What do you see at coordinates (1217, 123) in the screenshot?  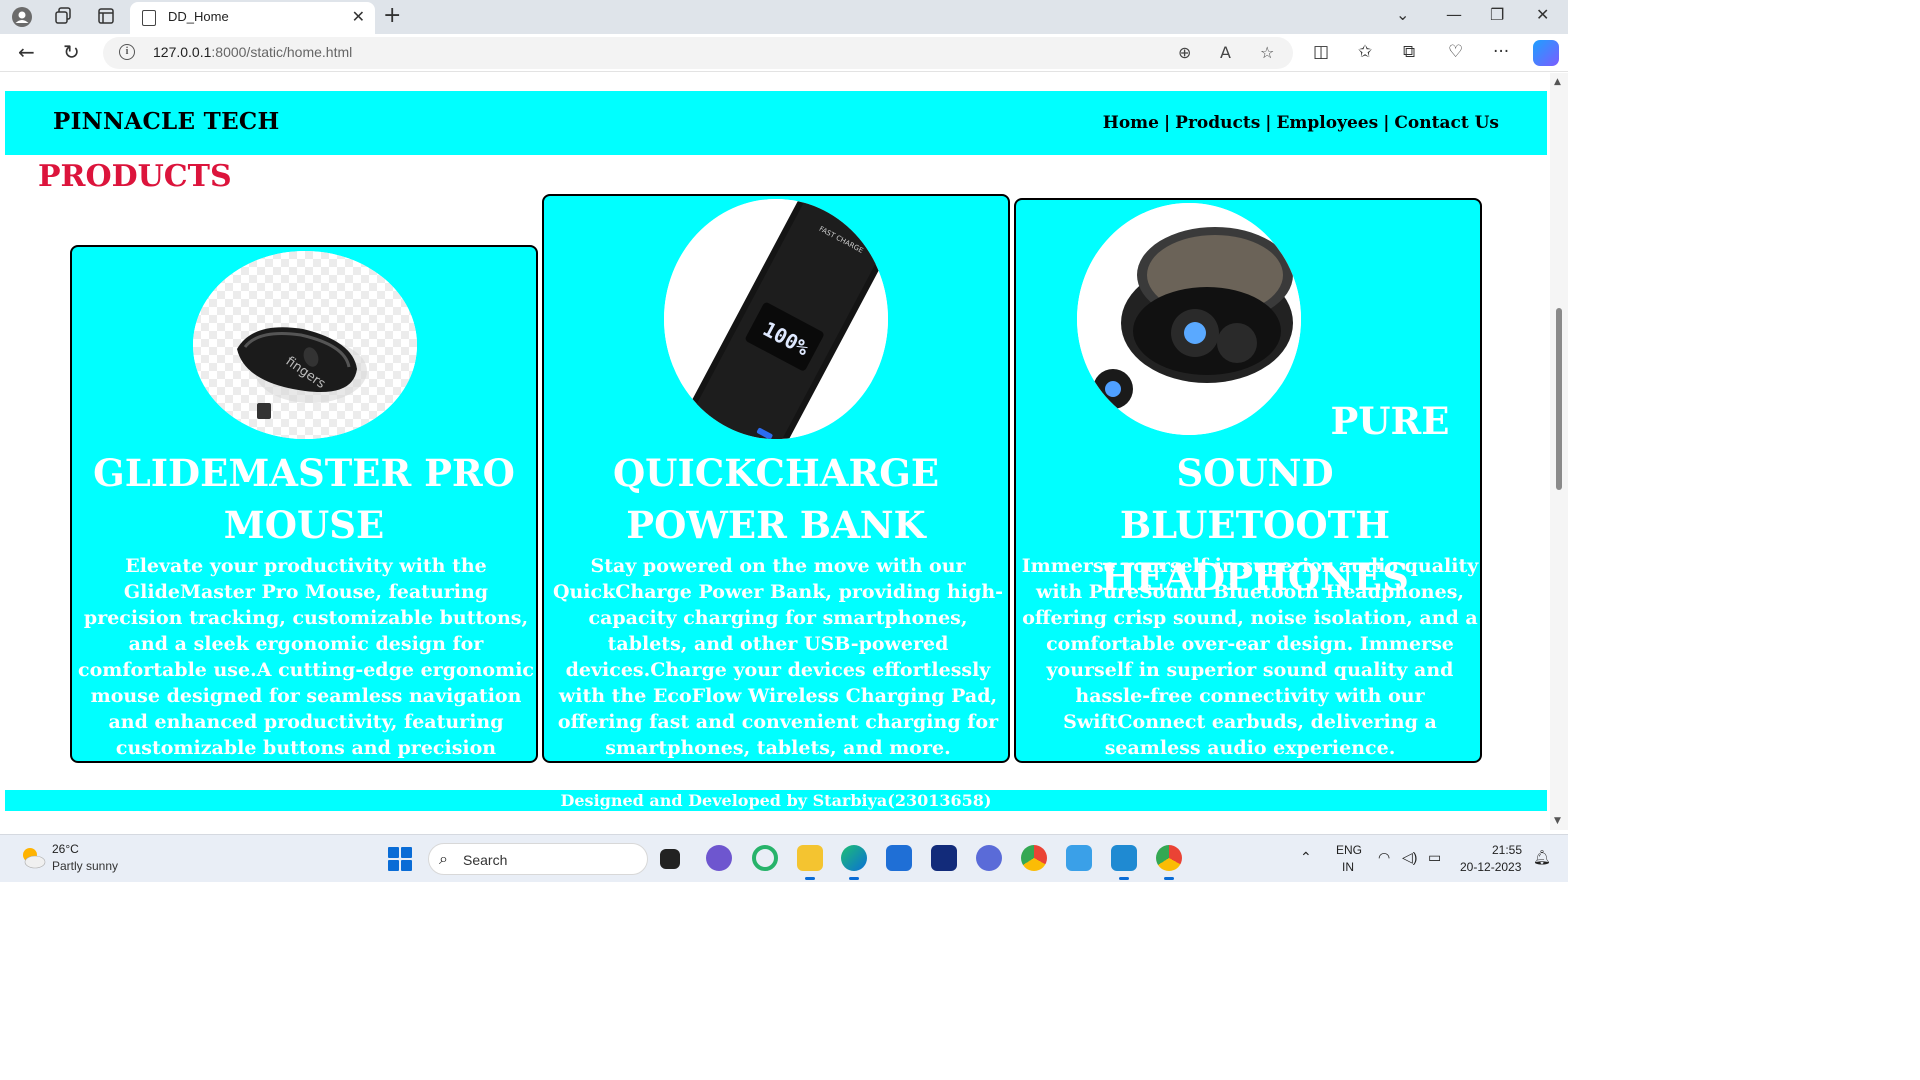 I see `nav-products: Products` at bounding box center [1217, 123].